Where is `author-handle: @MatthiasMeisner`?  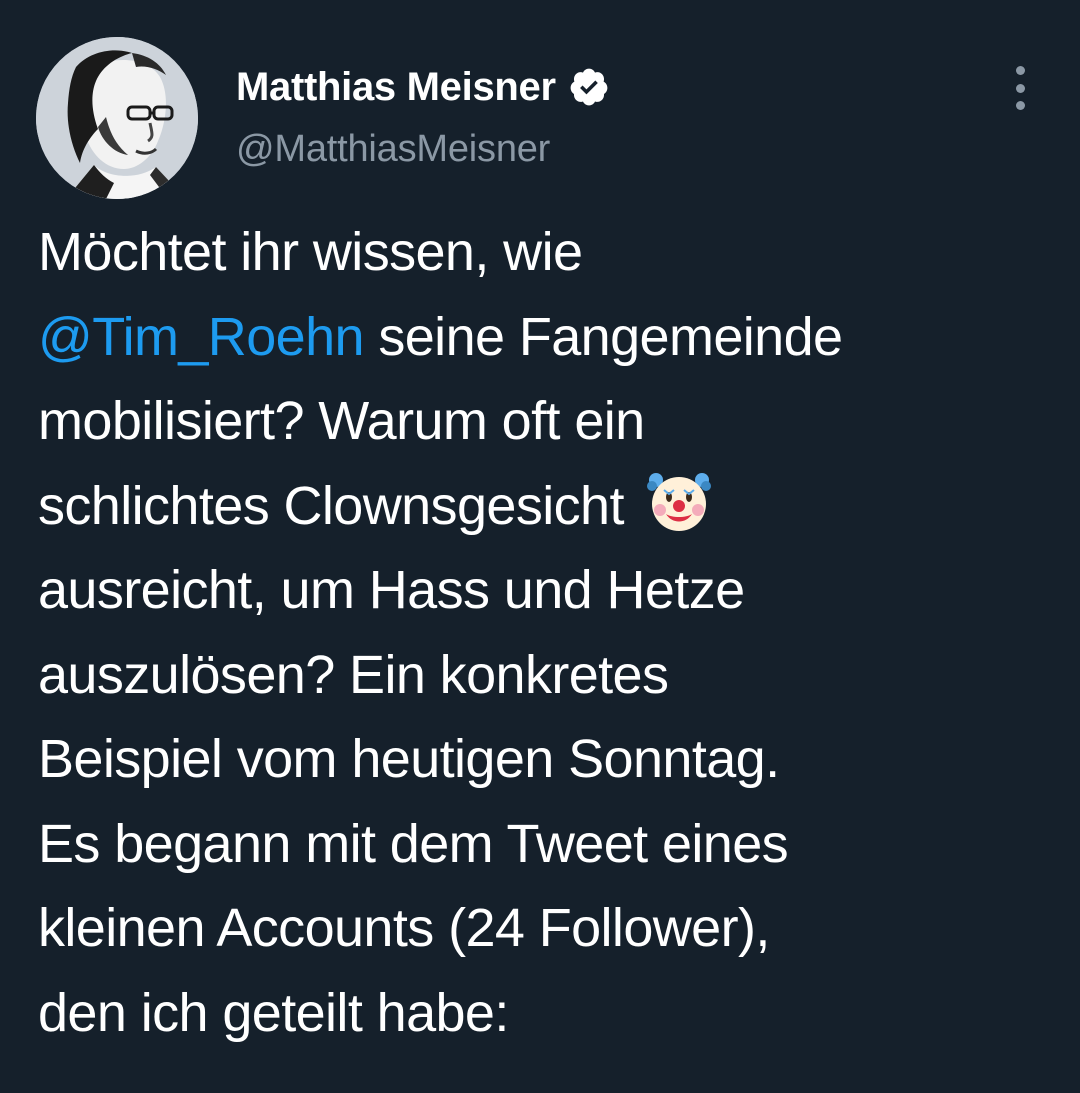
author-handle: @MatthiasMeisner is located at coordinates (423, 149).